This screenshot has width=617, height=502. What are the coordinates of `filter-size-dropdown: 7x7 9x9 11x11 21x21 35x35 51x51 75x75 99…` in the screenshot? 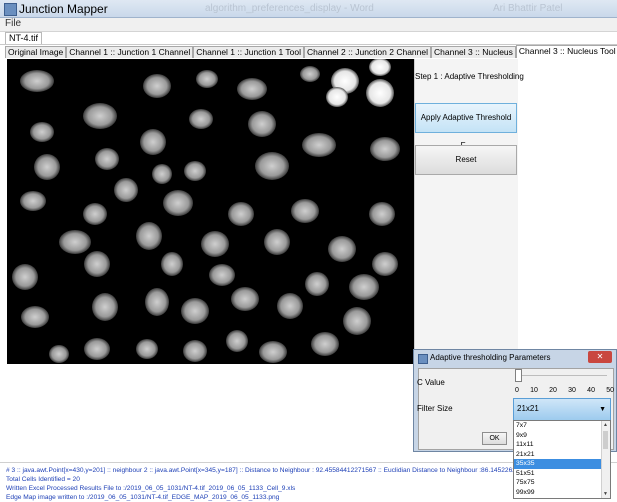 It's located at (562, 459).